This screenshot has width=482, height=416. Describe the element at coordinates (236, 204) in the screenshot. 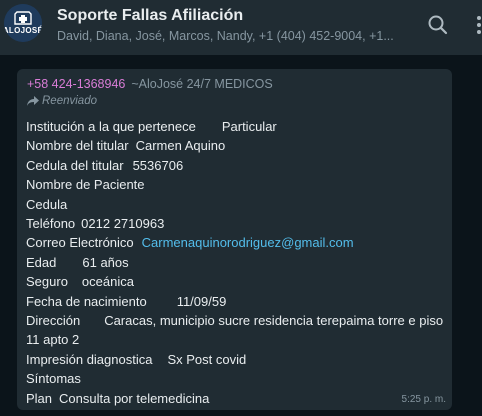

I see `field-cedula: Cedula` at that location.